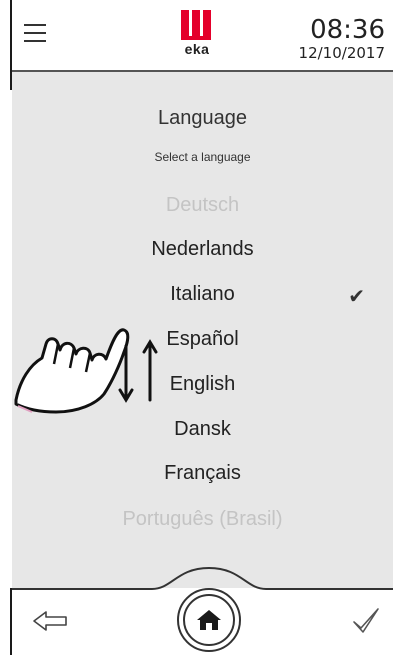  Describe the element at coordinates (35, 34) in the screenshot. I see `hamburger-icon` at that location.